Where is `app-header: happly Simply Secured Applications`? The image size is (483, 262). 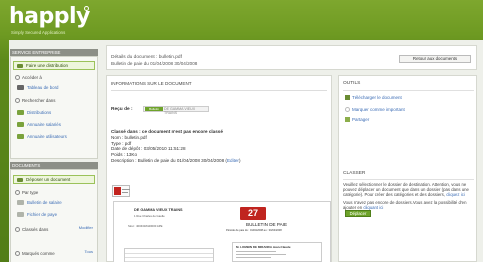 app-header: happly Simply Secured Applications is located at coordinates (241, 19).